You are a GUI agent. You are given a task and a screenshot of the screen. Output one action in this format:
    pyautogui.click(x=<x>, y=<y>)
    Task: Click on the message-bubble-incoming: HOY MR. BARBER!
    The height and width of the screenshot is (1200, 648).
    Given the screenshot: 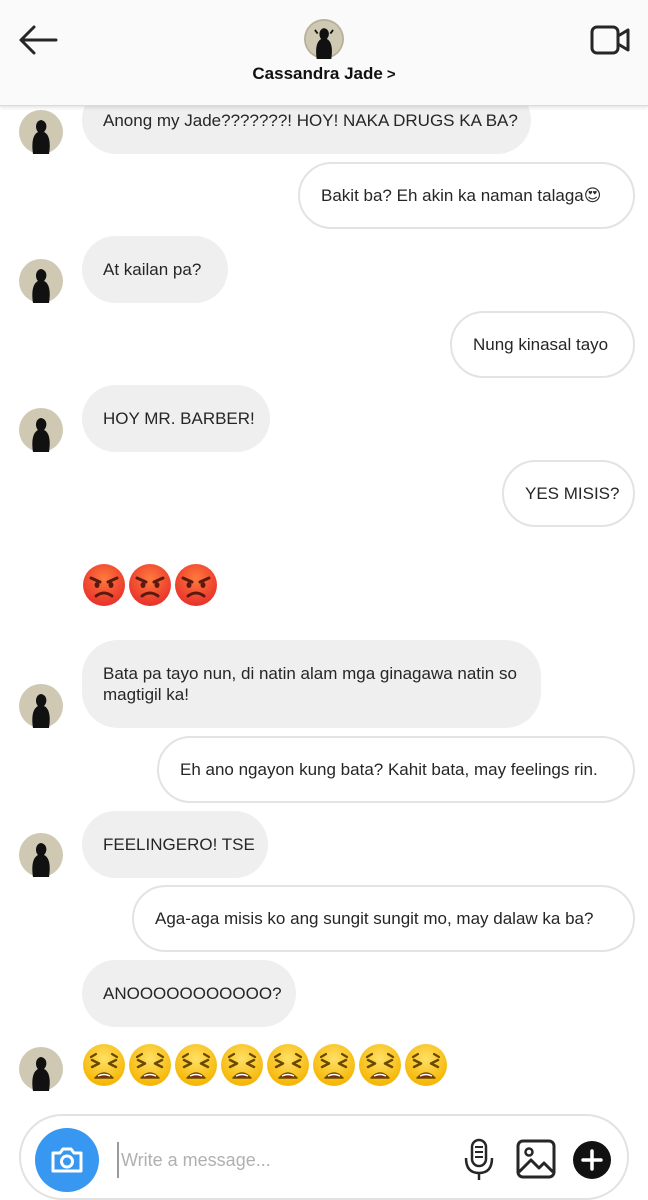 What is the action you would take?
    pyautogui.click(x=176, y=418)
    